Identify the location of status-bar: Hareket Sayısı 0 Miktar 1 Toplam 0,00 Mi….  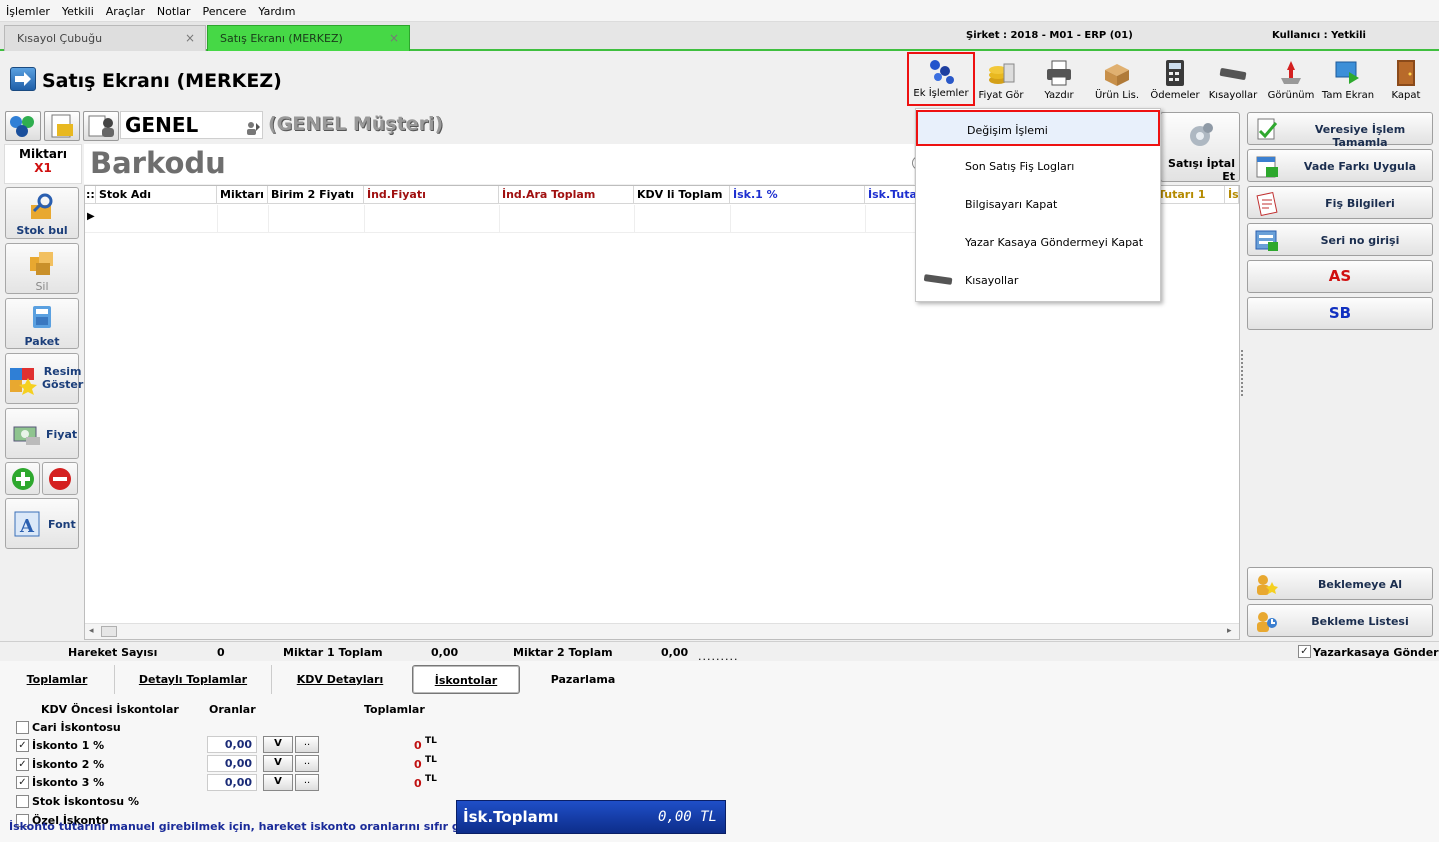
(719, 652).